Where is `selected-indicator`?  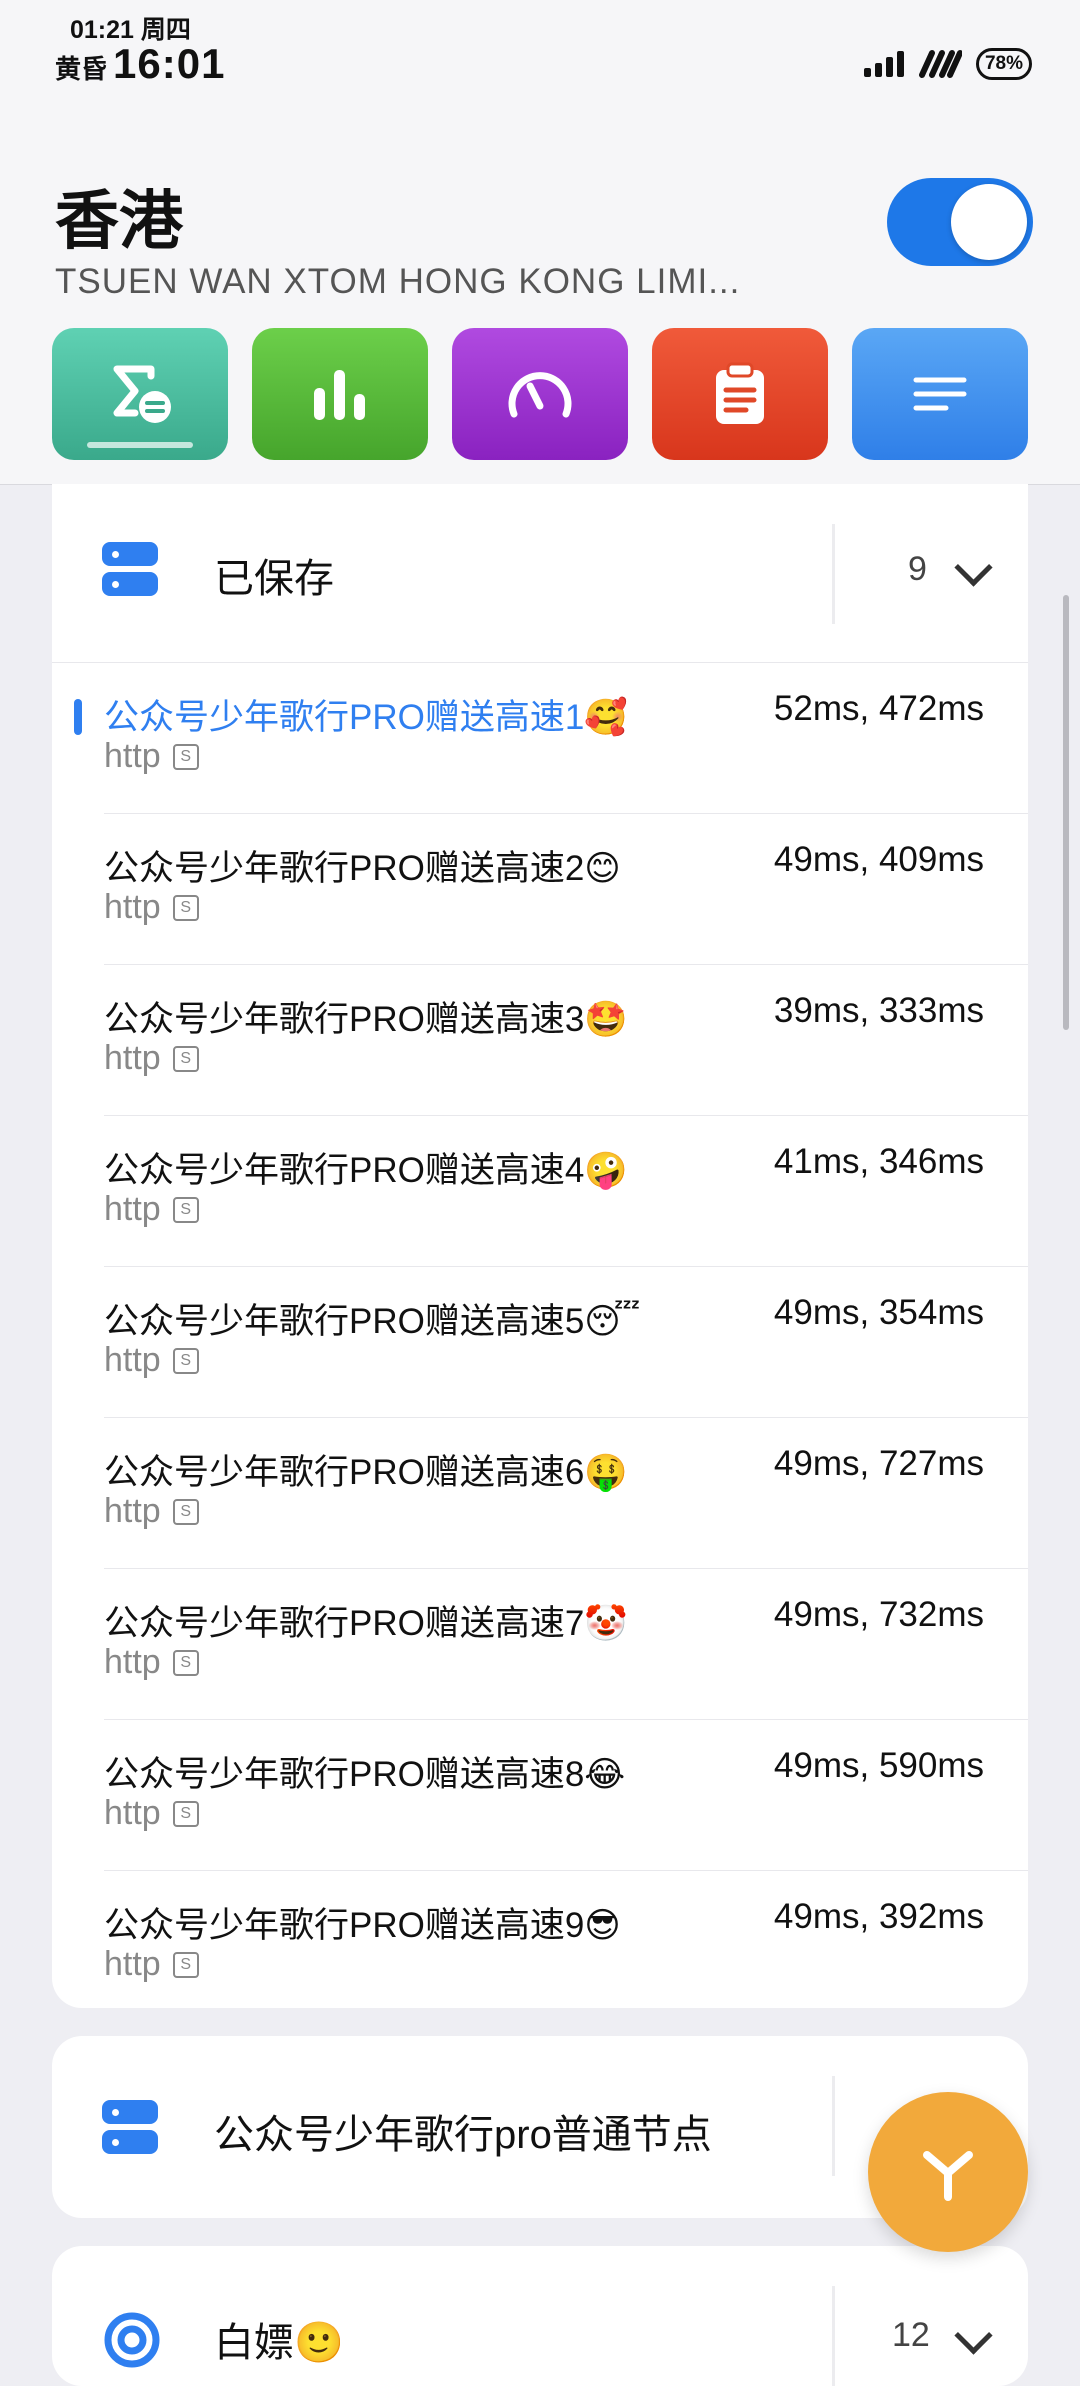
selected-indicator is located at coordinates (78, 717).